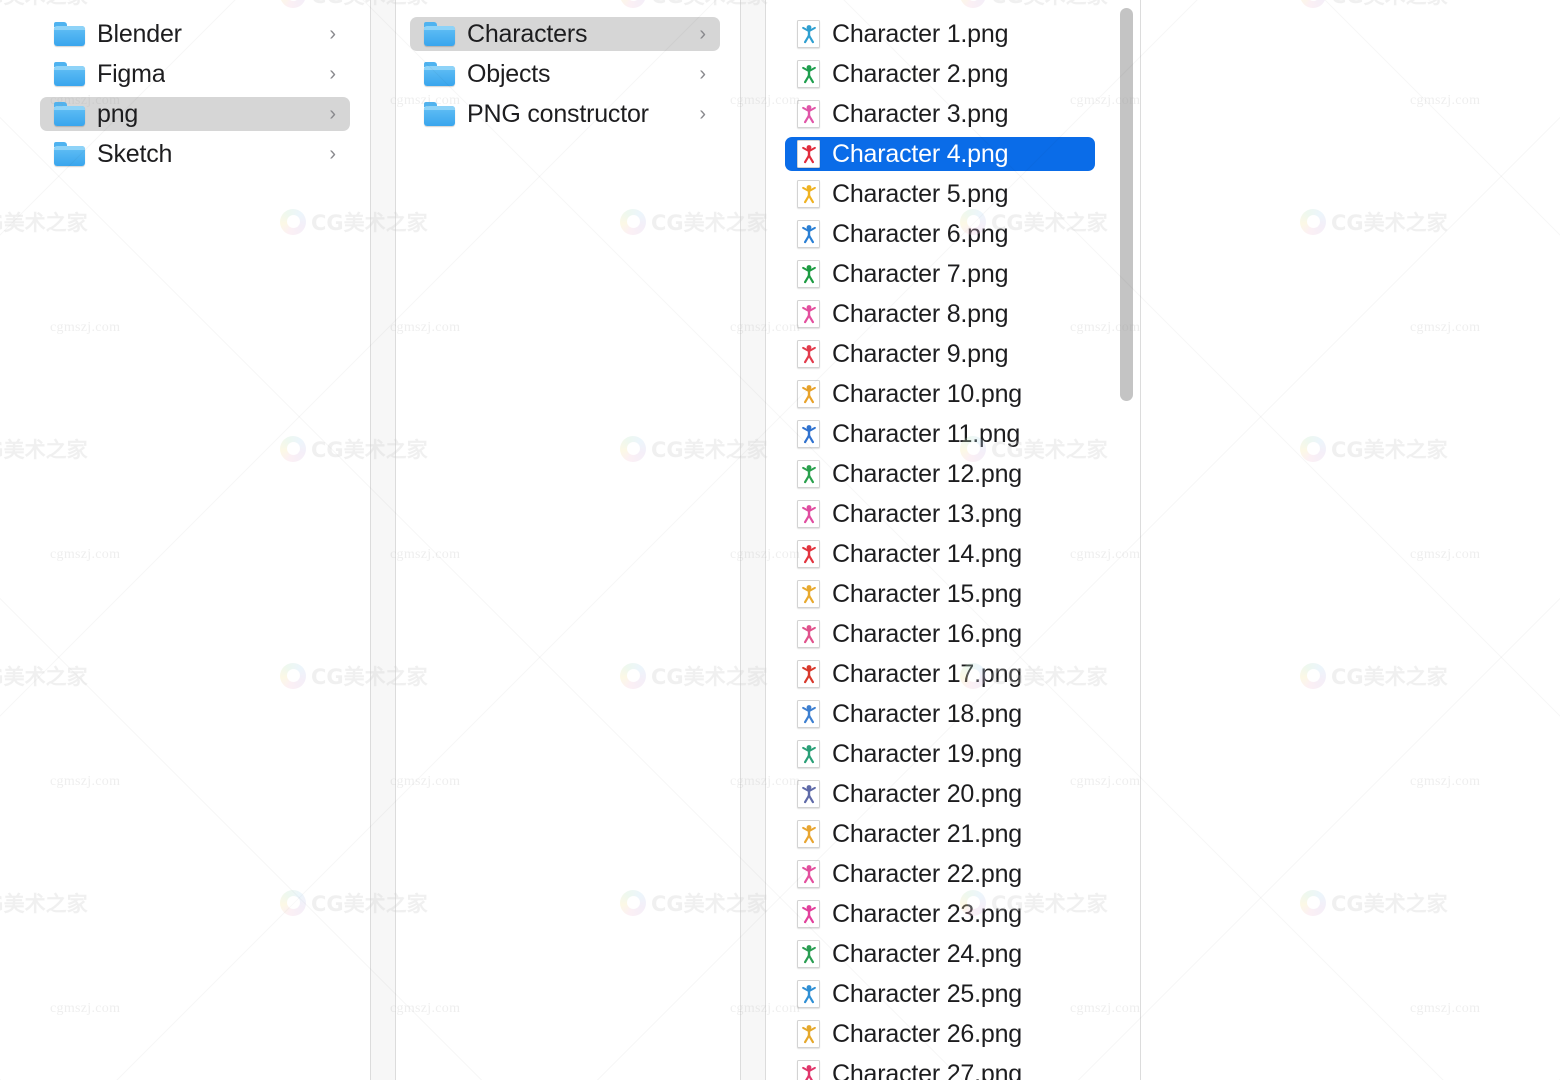 The width and height of the screenshot is (1560, 1080). What do you see at coordinates (927, 673) in the screenshot?
I see `file-name: Character 17.png` at bounding box center [927, 673].